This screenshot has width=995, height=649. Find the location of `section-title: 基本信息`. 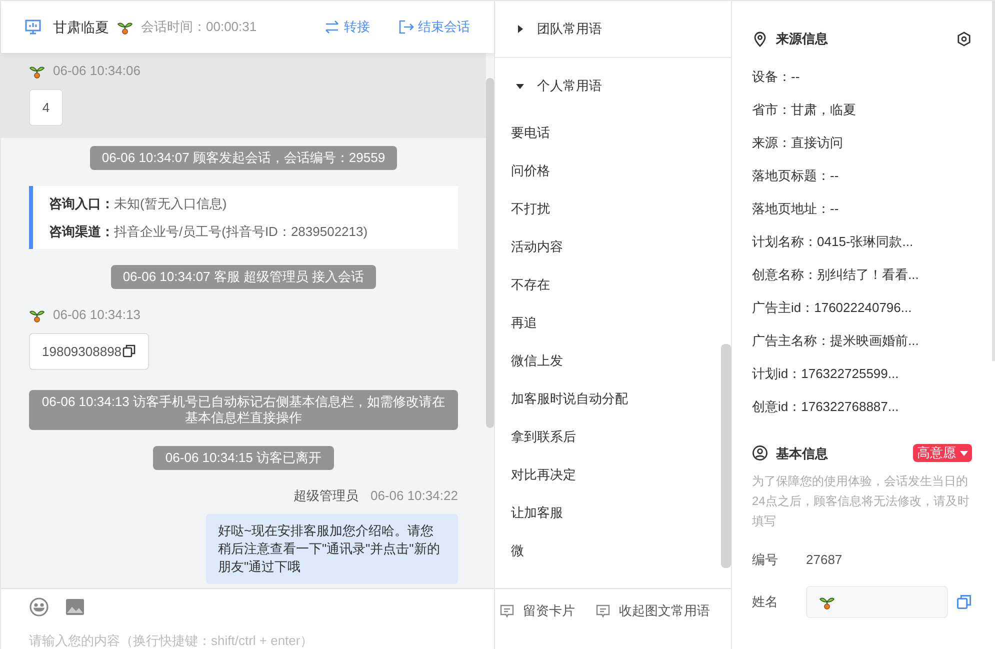

section-title: 基本信息 is located at coordinates (802, 453).